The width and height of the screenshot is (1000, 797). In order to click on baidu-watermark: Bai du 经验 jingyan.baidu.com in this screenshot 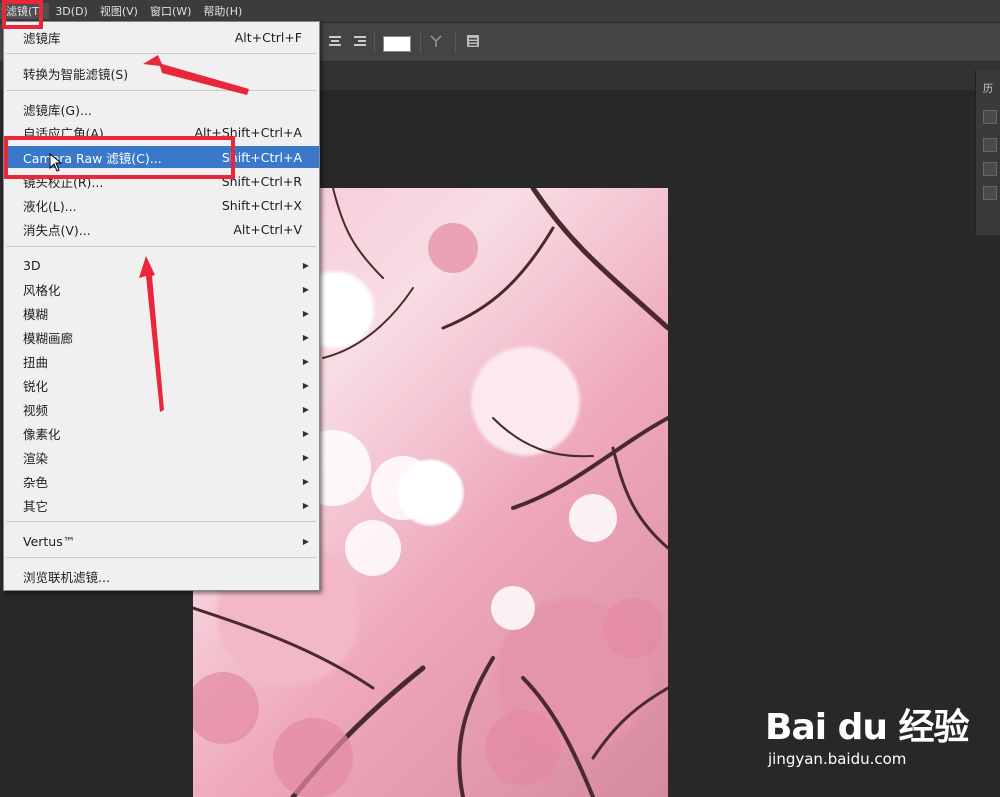, I will do `click(875, 738)`.